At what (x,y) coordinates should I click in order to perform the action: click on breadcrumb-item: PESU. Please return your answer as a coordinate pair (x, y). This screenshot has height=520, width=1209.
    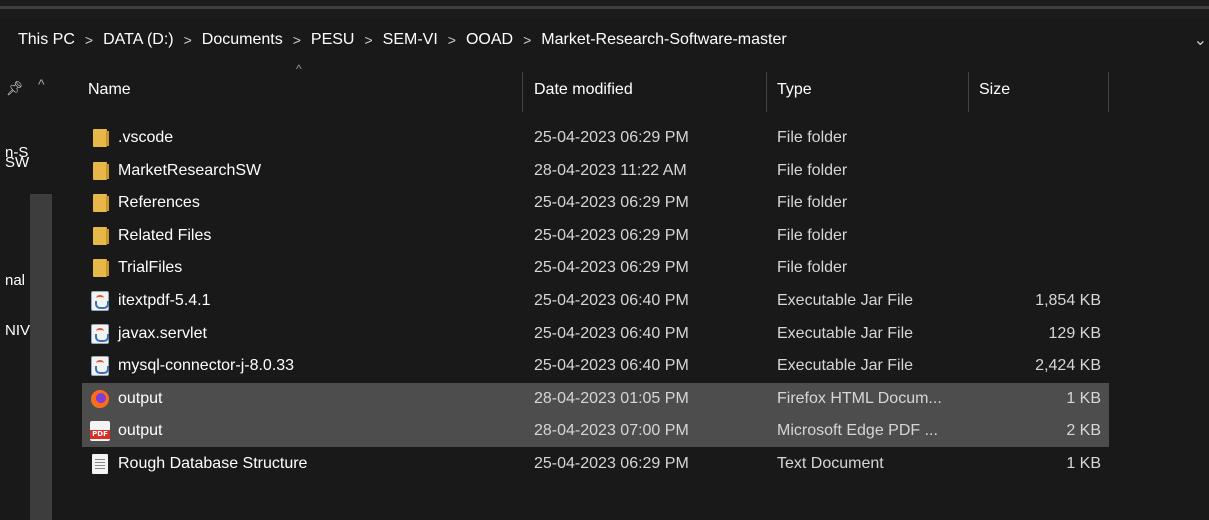
    Looking at the image, I should click on (333, 40).